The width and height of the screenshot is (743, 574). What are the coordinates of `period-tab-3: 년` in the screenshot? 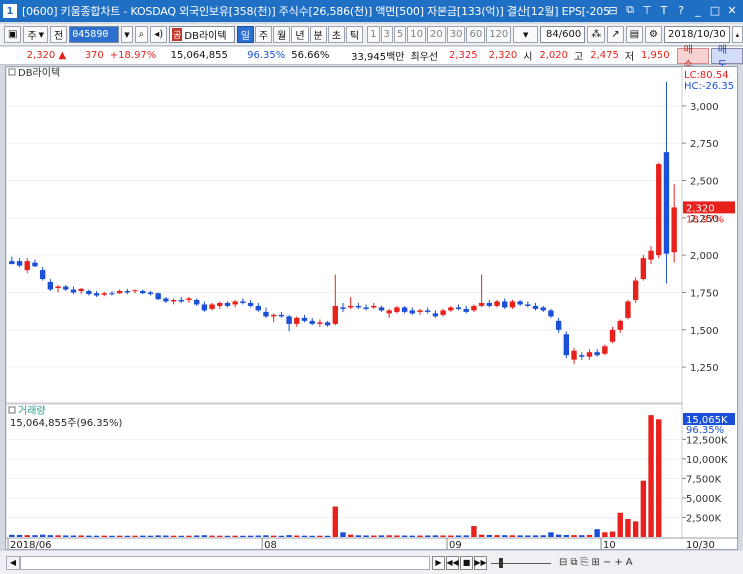 It's located at (300, 34).